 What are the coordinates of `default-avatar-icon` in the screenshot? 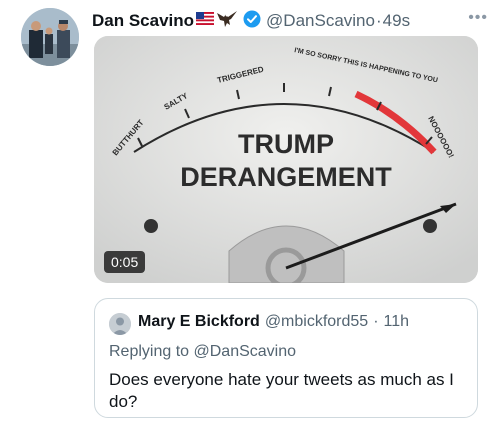 It's located at (120, 324).